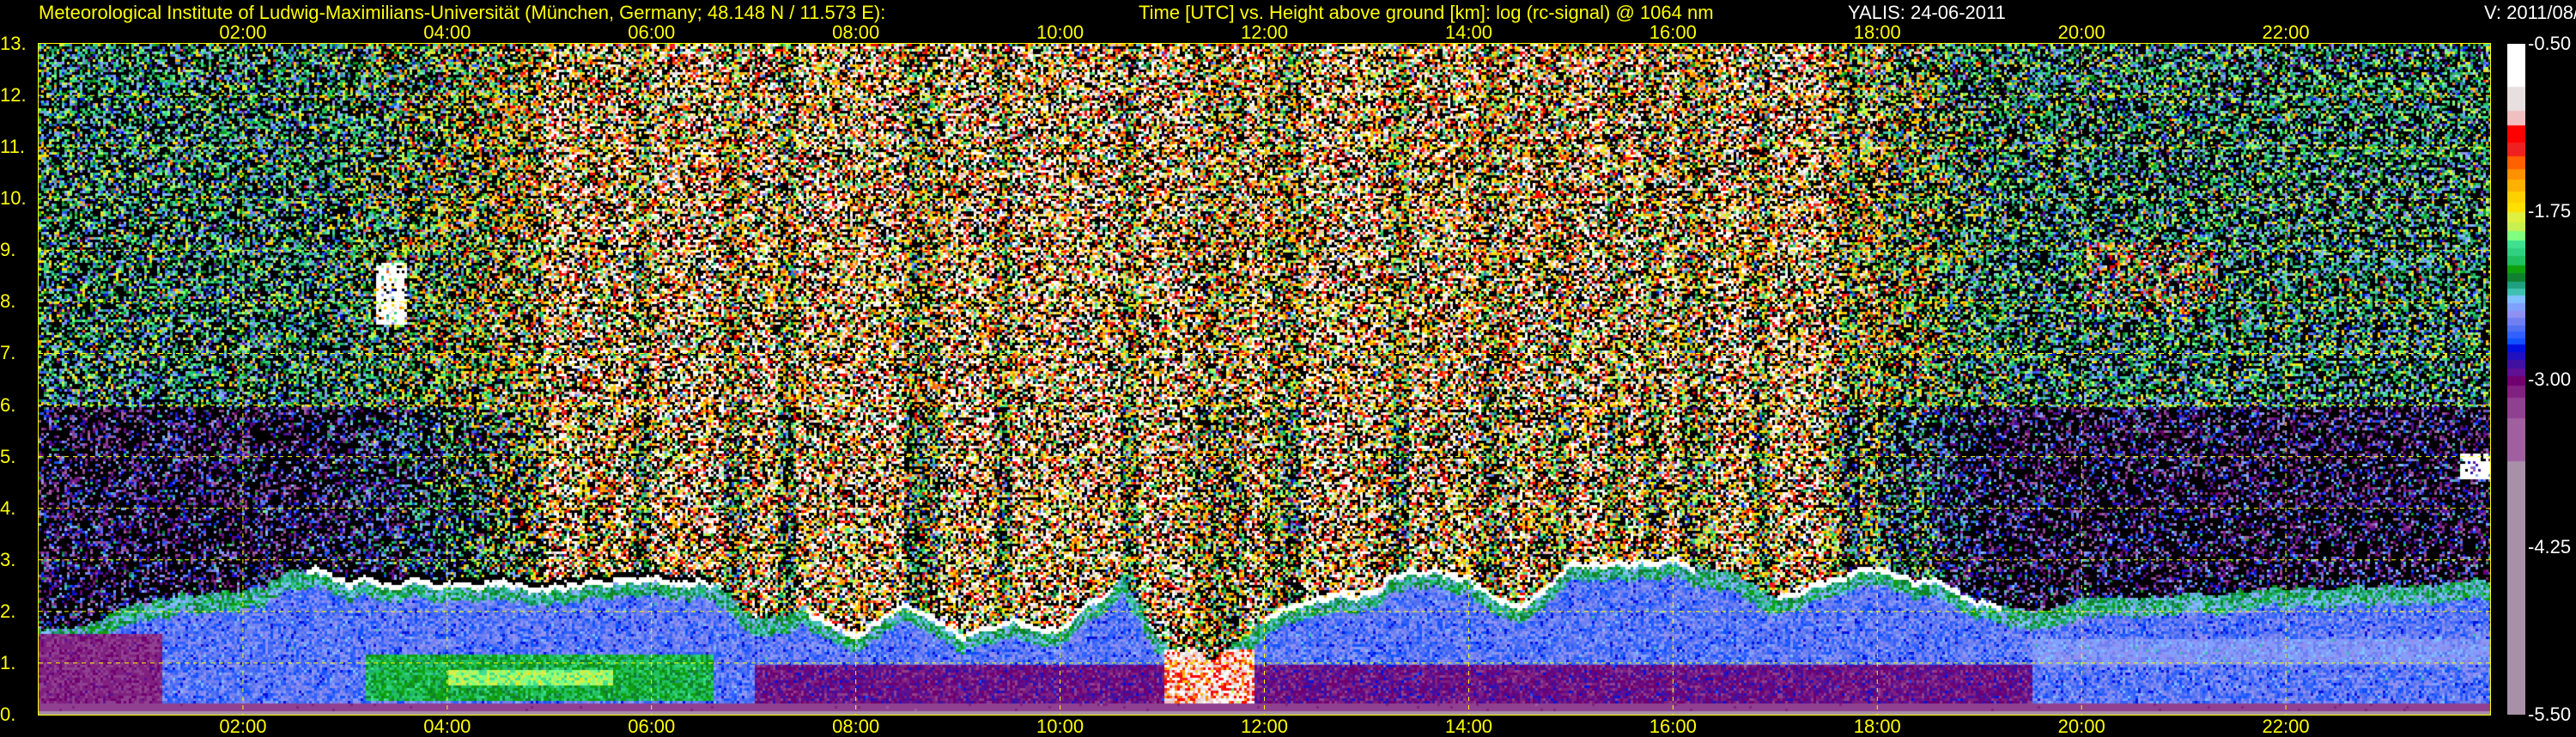 The image size is (2576, 737). What do you see at coordinates (8, 662) in the screenshot?
I see `y-tick-label: 1.` at bounding box center [8, 662].